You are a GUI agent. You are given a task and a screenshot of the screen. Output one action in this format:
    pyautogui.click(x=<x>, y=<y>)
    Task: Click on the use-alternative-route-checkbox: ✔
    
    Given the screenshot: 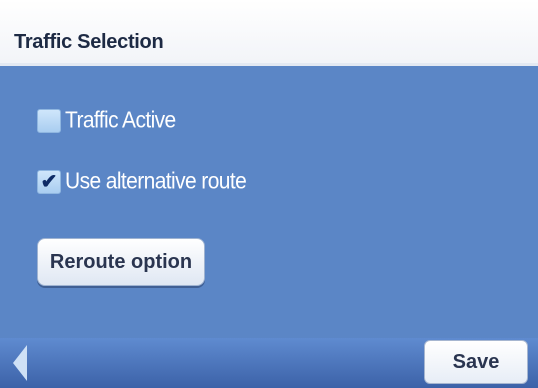 What is the action you would take?
    pyautogui.click(x=49, y=182)
    